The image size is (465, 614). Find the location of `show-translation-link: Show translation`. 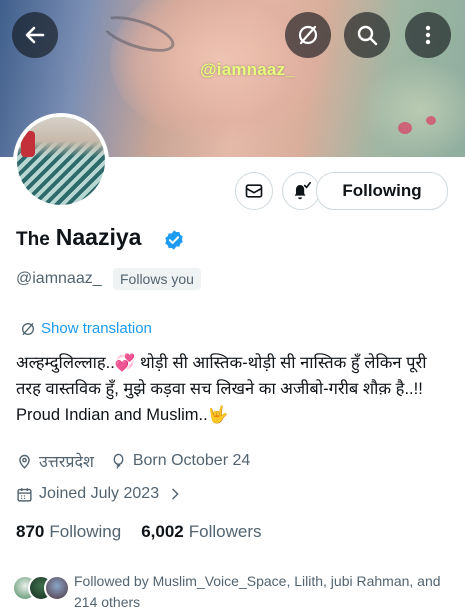

show-translation-link: Show translation is located at coordinates (86, 328).